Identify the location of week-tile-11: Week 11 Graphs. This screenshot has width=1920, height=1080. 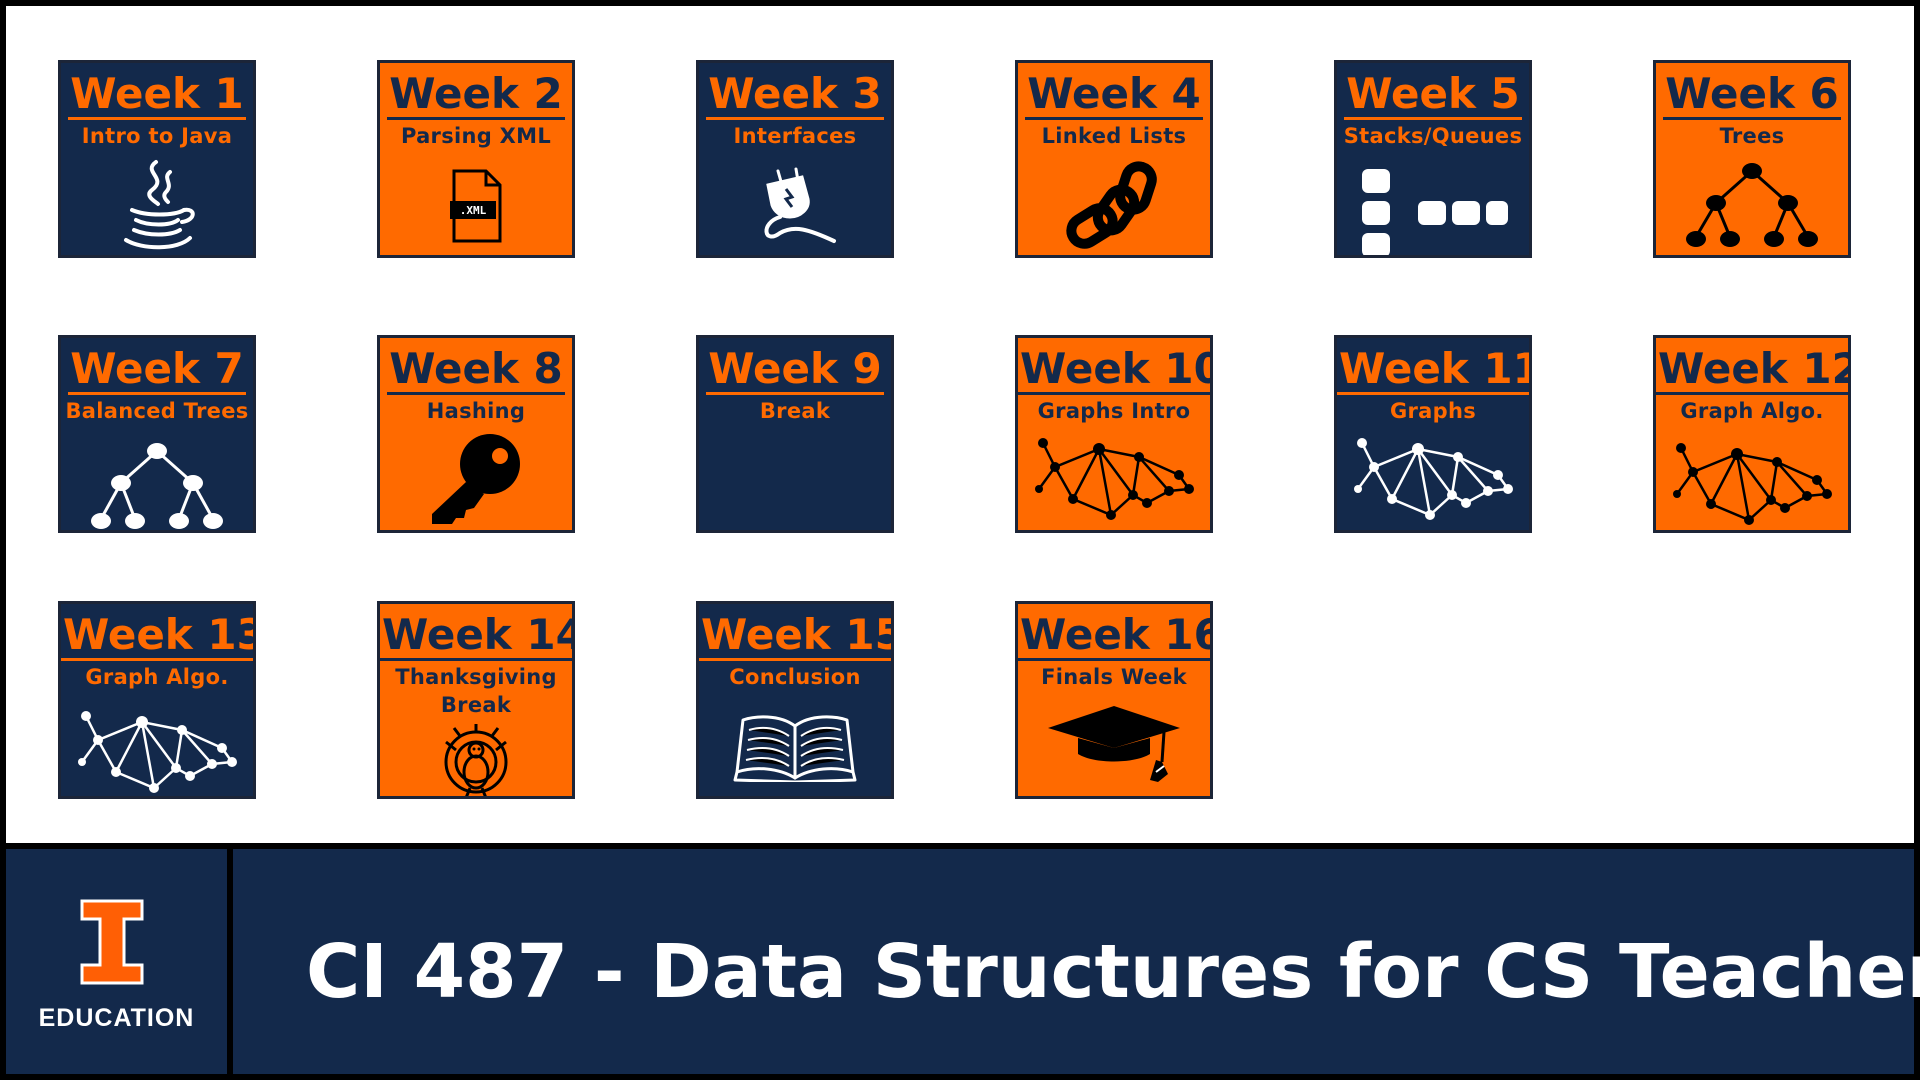
(1433, 434).